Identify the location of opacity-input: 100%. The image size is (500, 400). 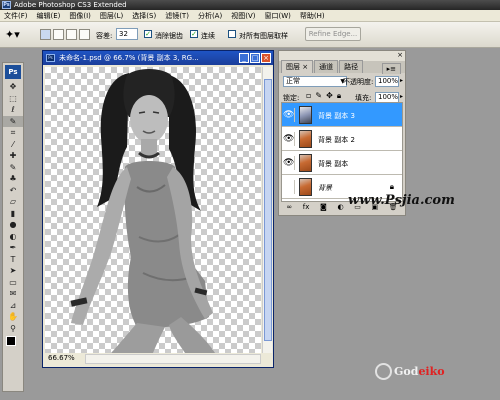
(387, 81).